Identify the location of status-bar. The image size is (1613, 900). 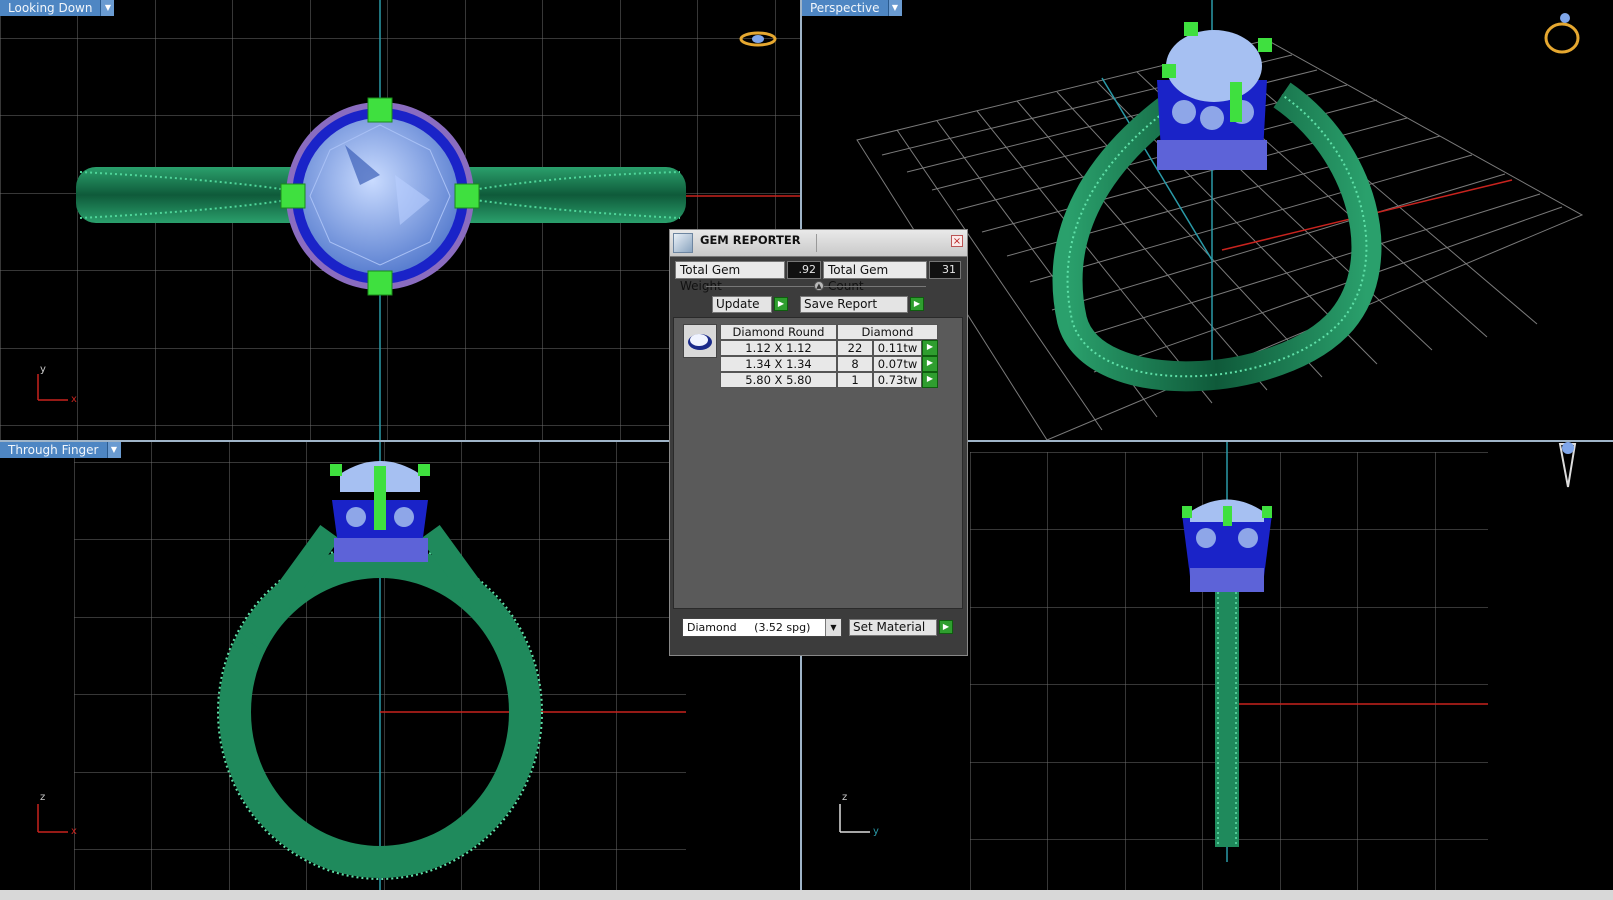
(806, 895).